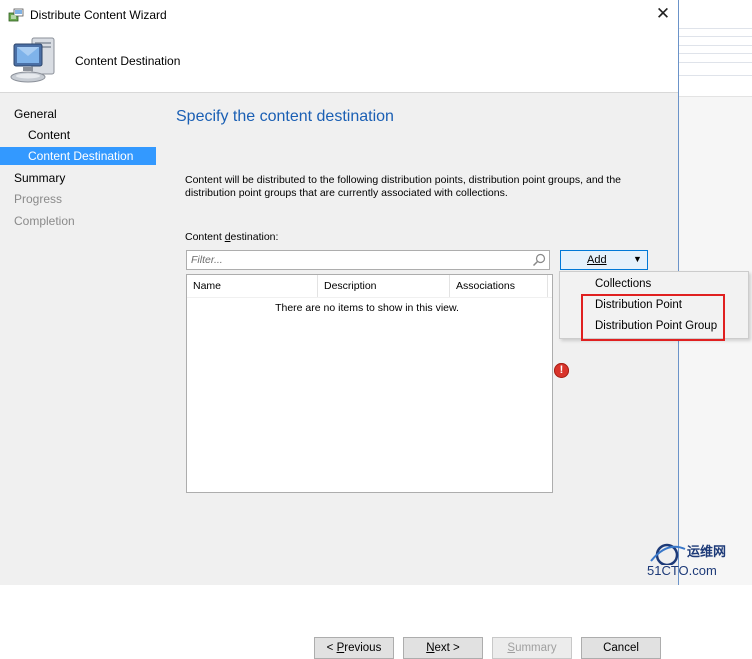  Describe the element at coordinates (654, 284) in the screenshot. I see `menu-item-collections: Collections` at that location.